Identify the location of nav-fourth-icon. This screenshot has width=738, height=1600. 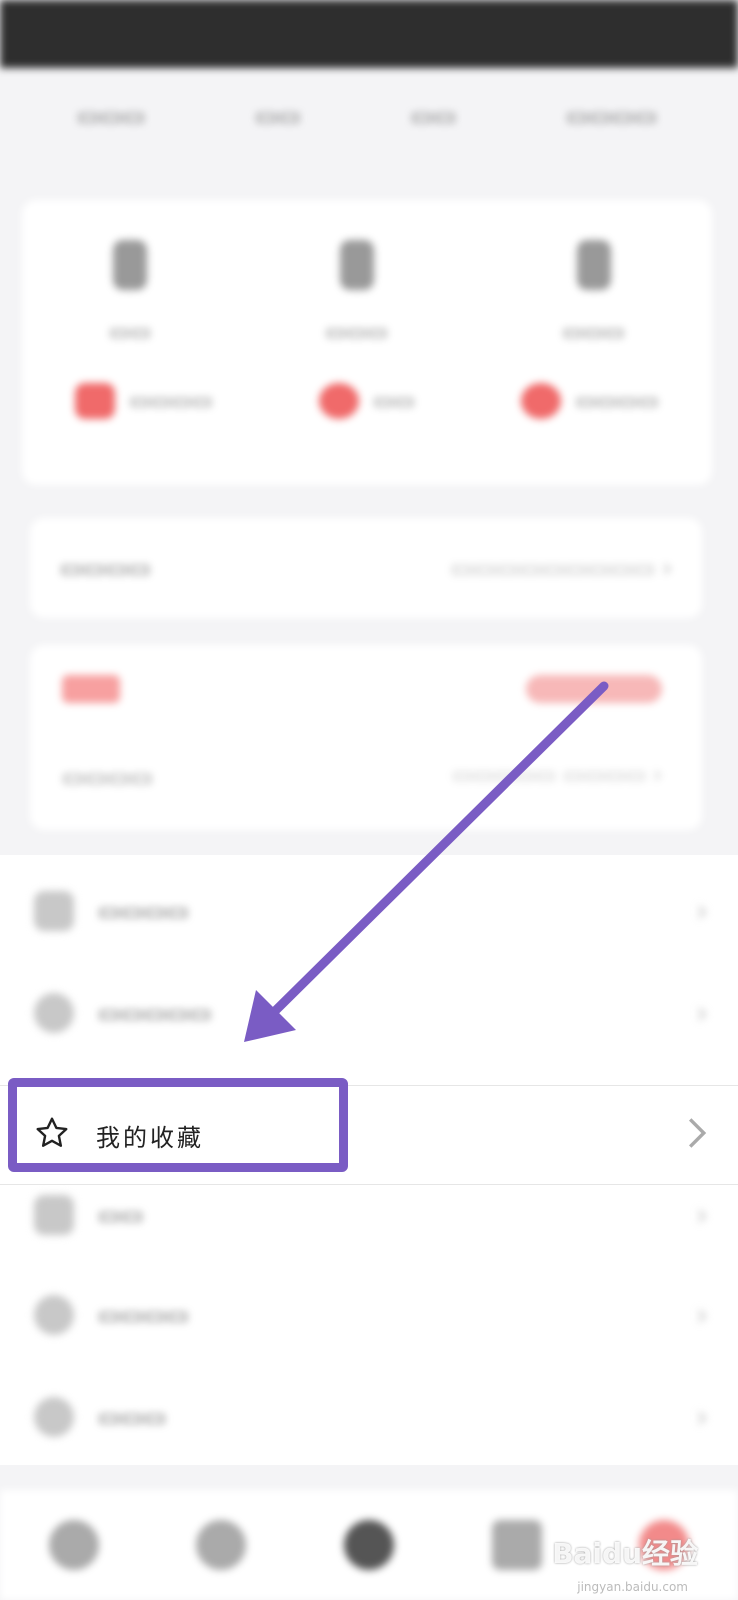
(516, 1545).